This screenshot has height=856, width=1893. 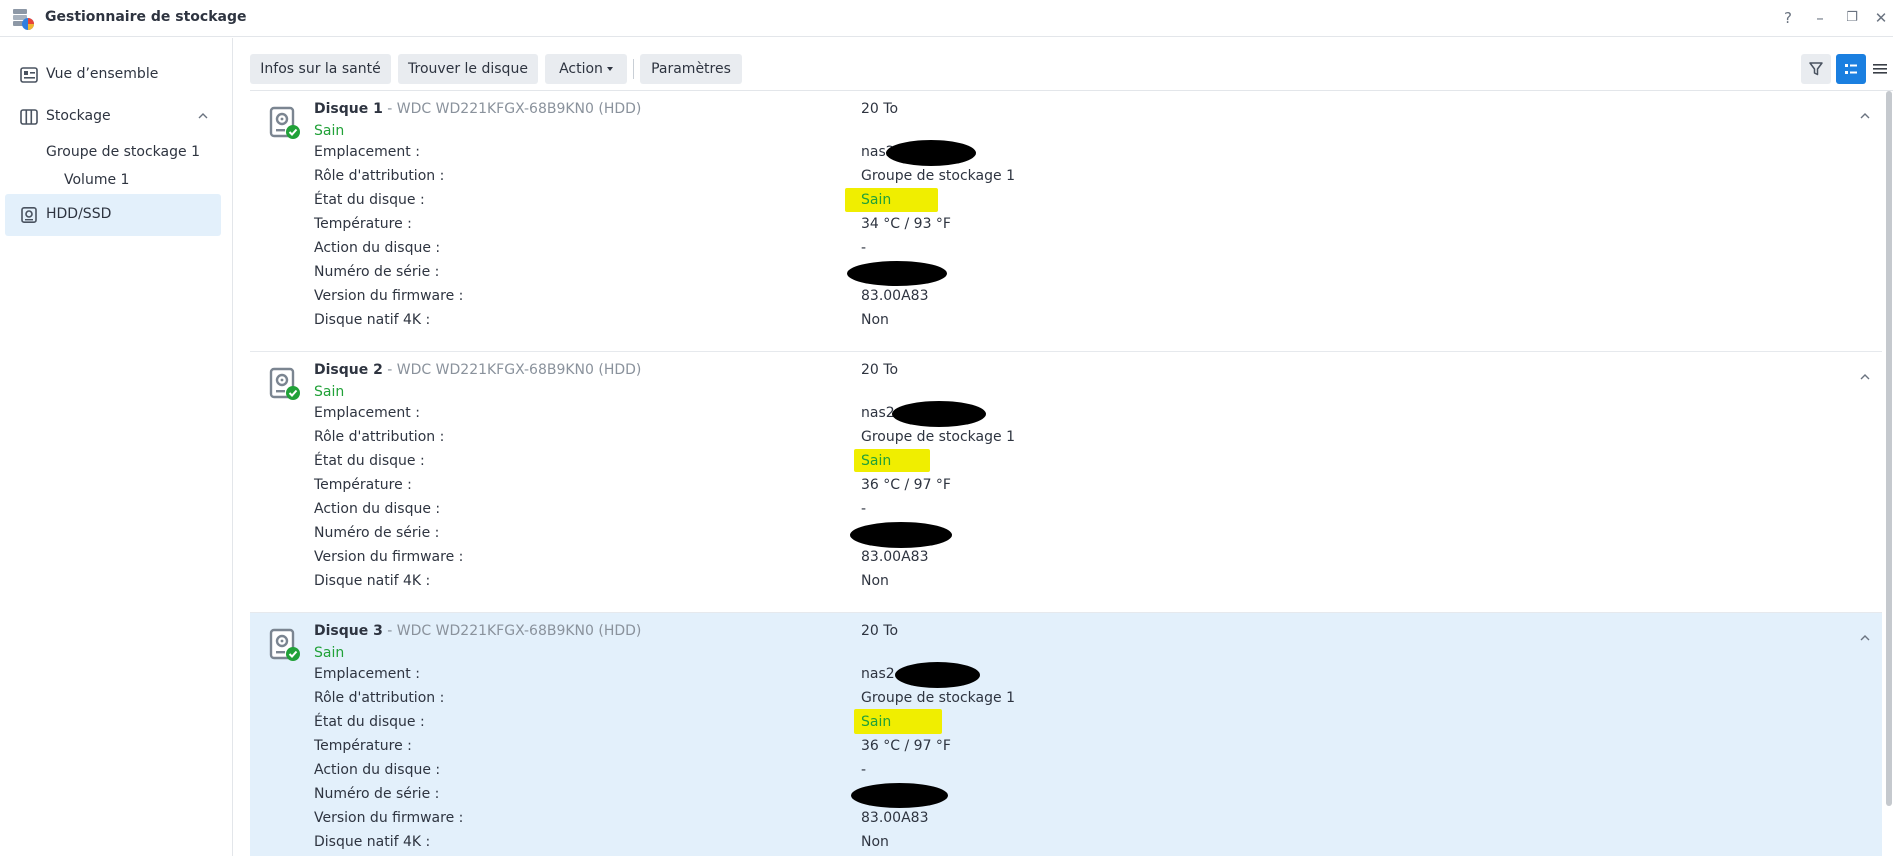 I want to click on disk-name: Disque 2, so click(x=348, y=370).